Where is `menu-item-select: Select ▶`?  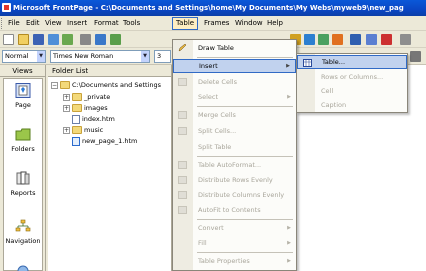 menu-item-select: Select ▶ is located at coordinates (234, 97).